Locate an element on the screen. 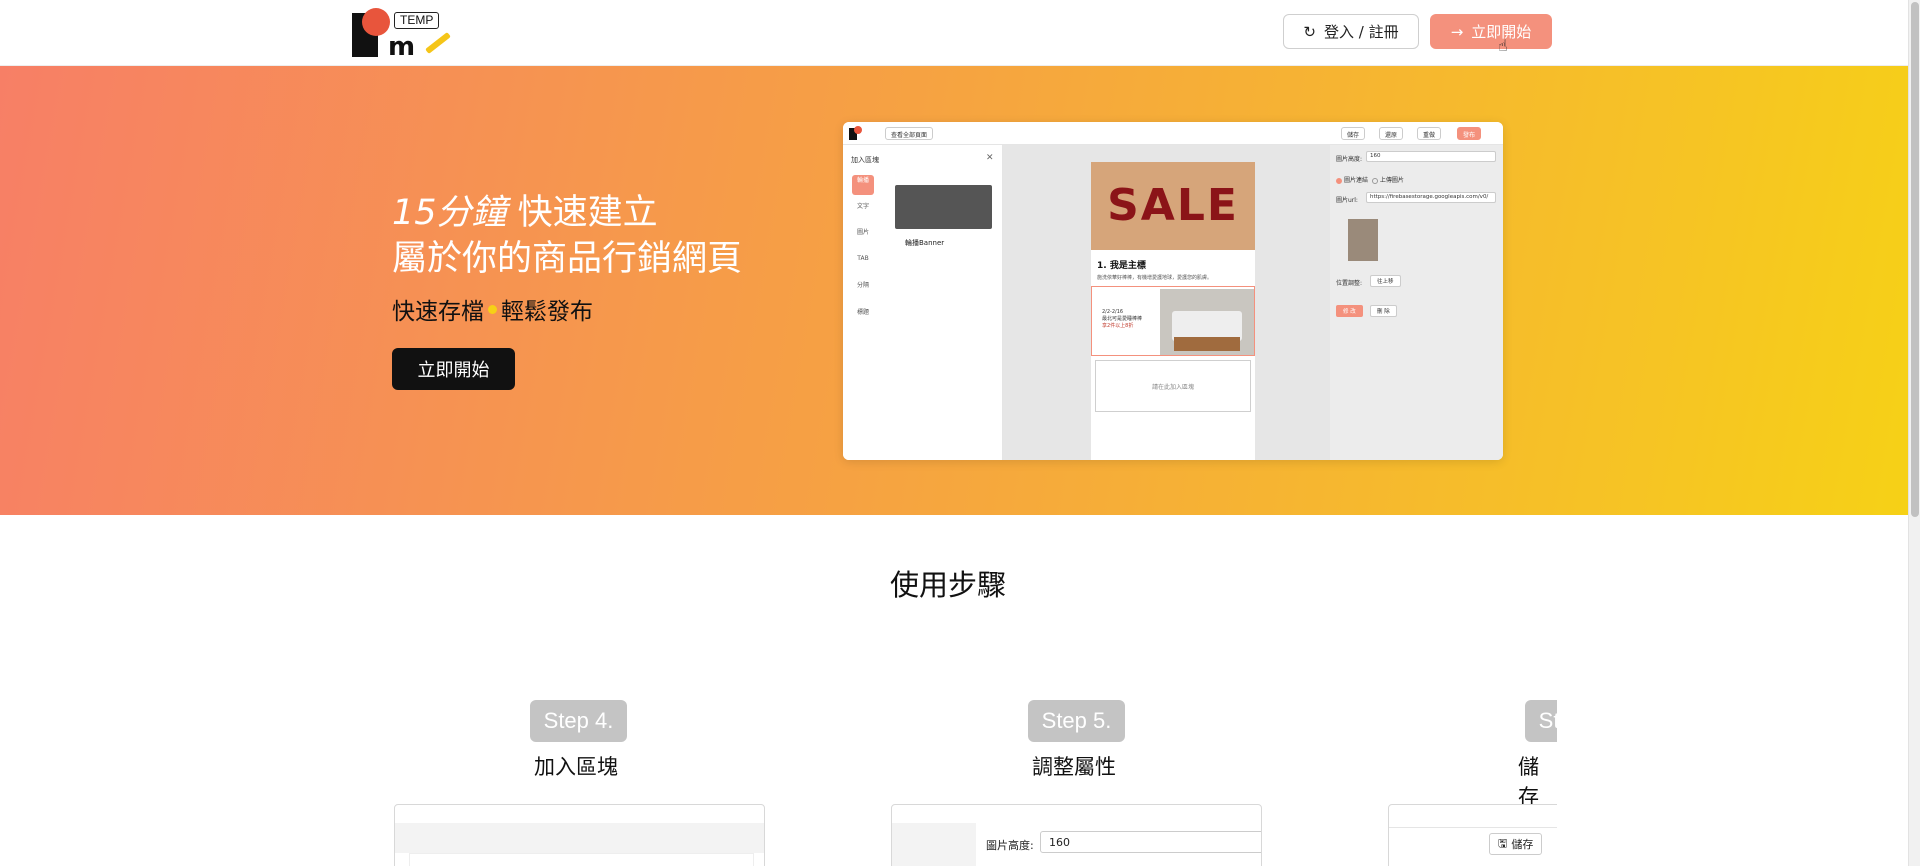 The width and height of the screenshot is (1920, 866). banner-line: 最北可是愛睡棒棒 is located at coordinates (1122, 319).